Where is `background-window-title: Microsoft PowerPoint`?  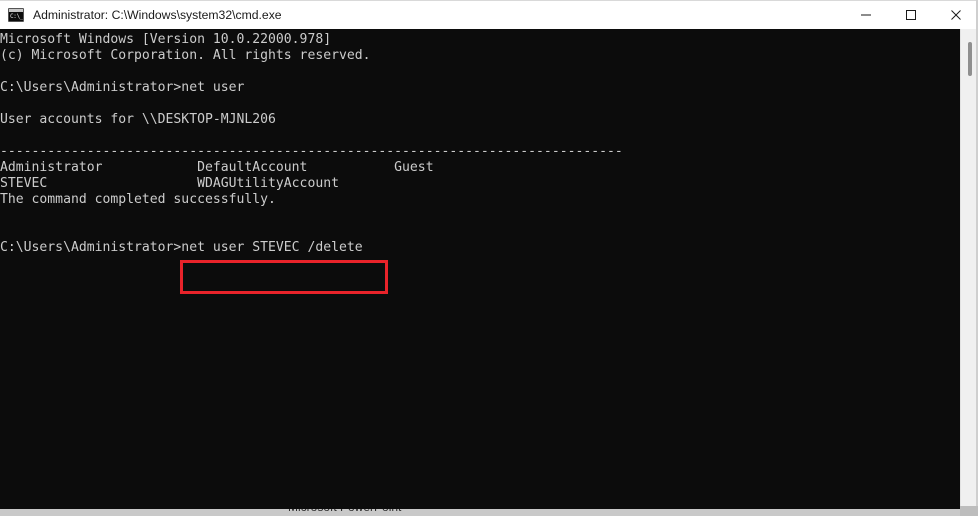 background-window-title: Microsoft PowerPoint is located at coordinates (344, 511).